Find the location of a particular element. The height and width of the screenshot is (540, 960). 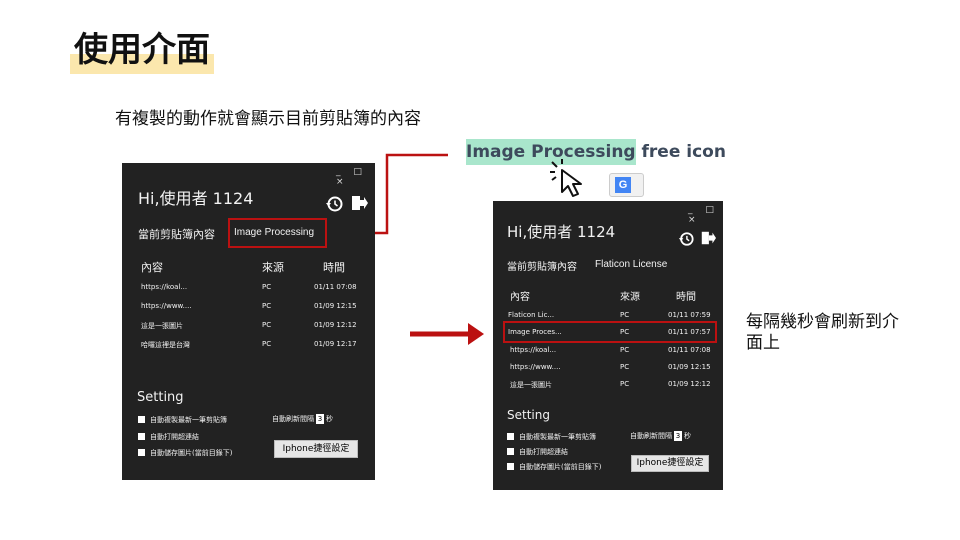

clipboard-value: Flaticon License is located at coordinates (631, 264).